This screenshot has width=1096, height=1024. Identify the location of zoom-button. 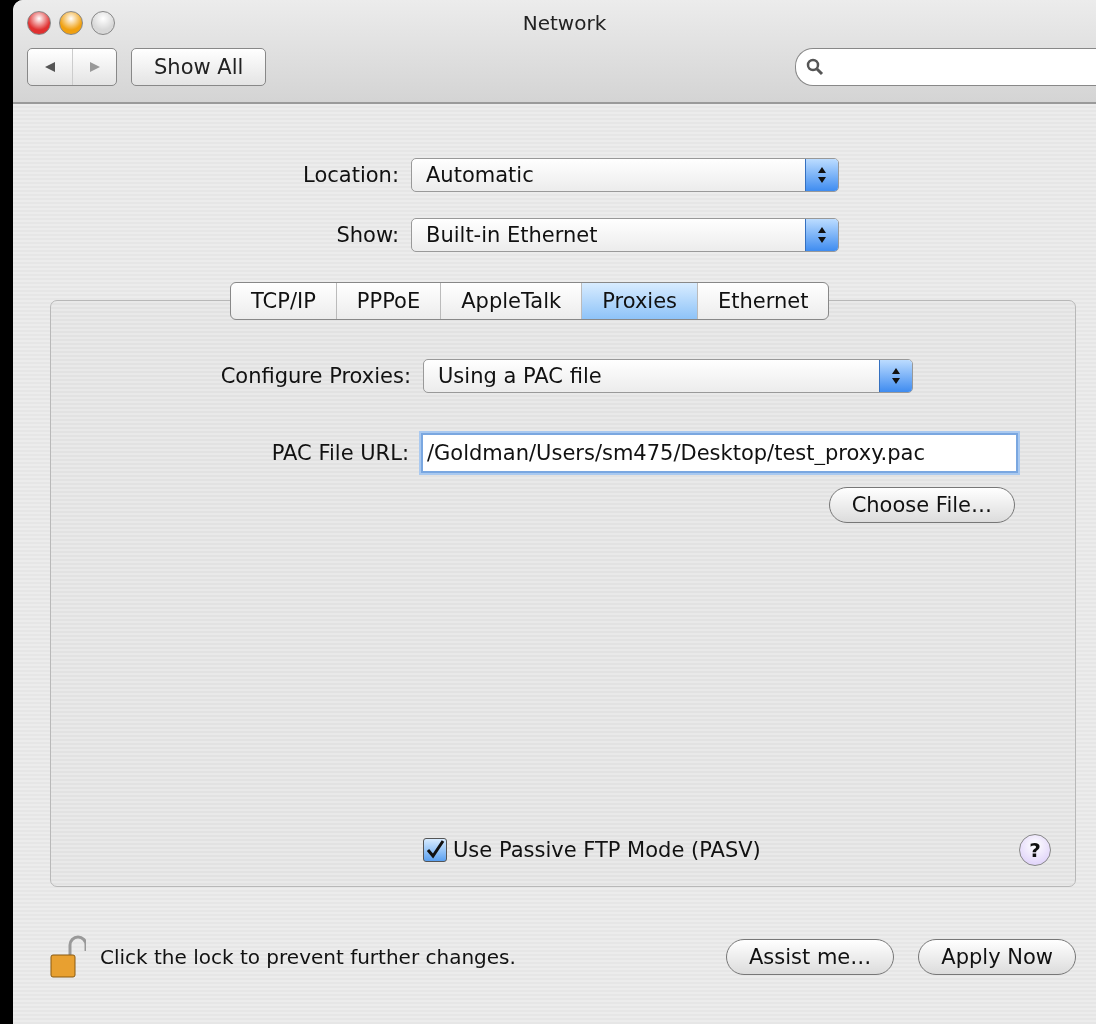
(103, 23).